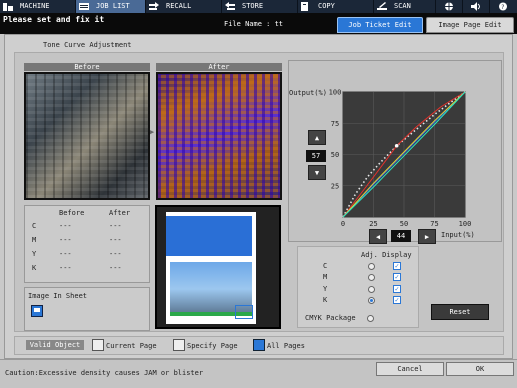 This screenshot has width=517, height=388. I want to click on menu-machine-label: MACHINE, so click(35, 6).